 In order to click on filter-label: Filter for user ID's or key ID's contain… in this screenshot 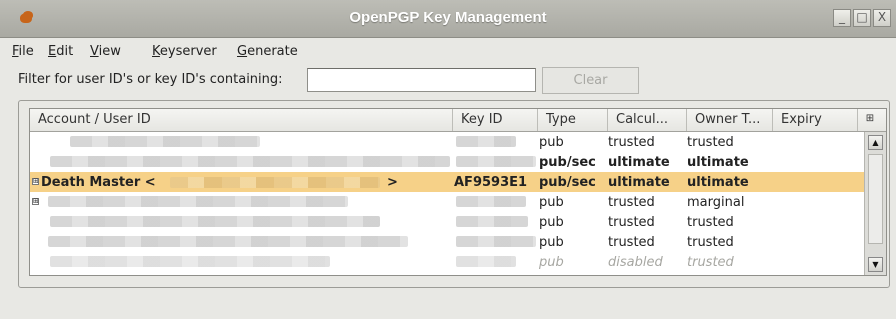, I will do `click(150, 79)`.